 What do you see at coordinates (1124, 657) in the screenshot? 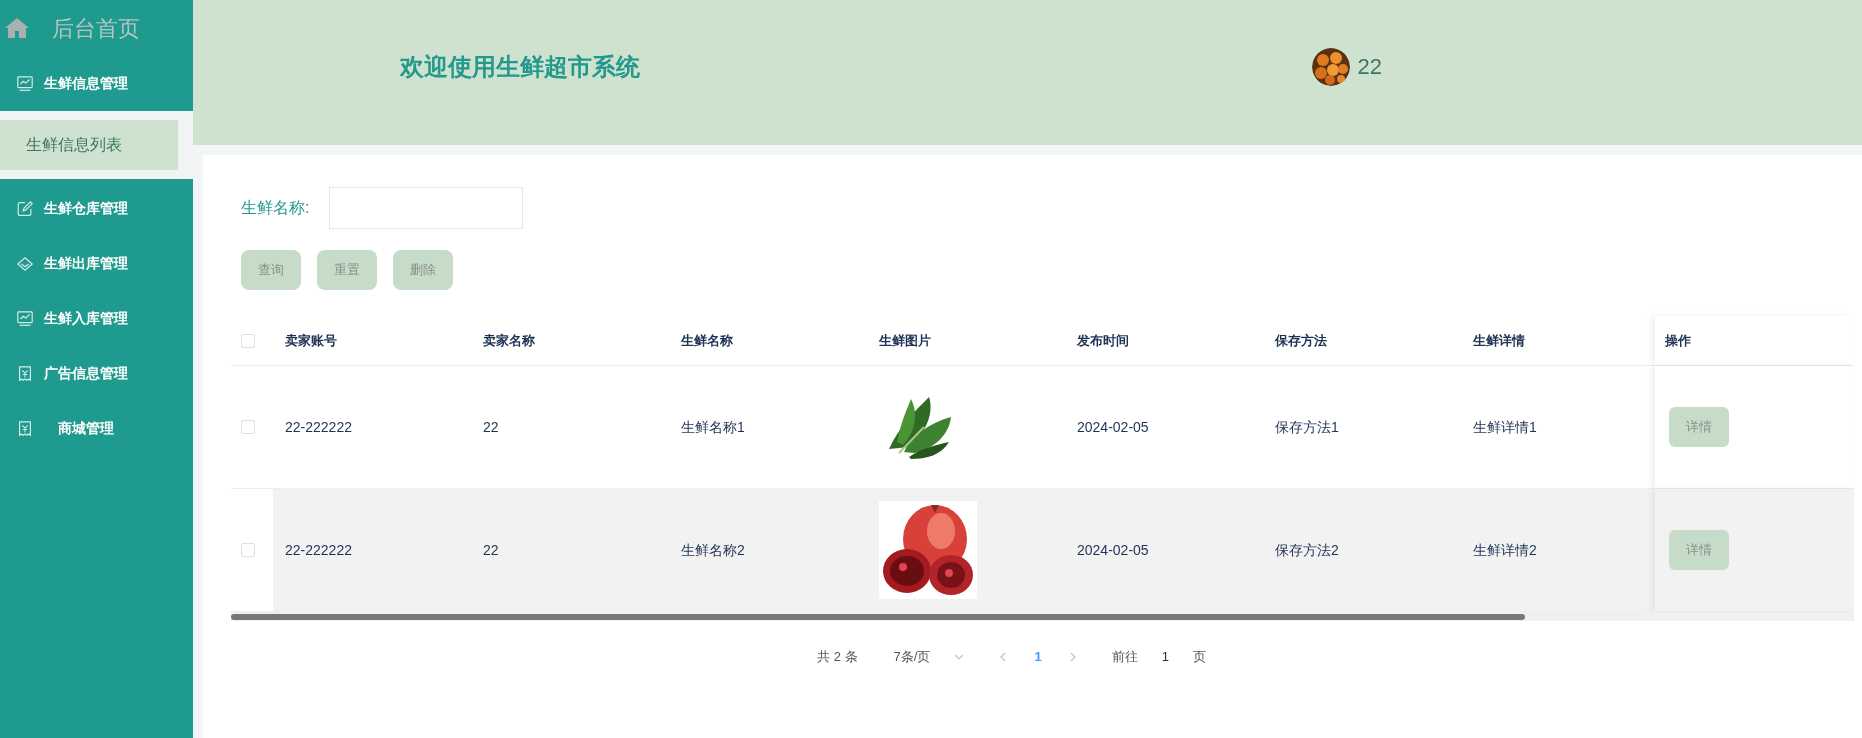
I see `goto-label: 前往` at bounding box center [1124, 657].